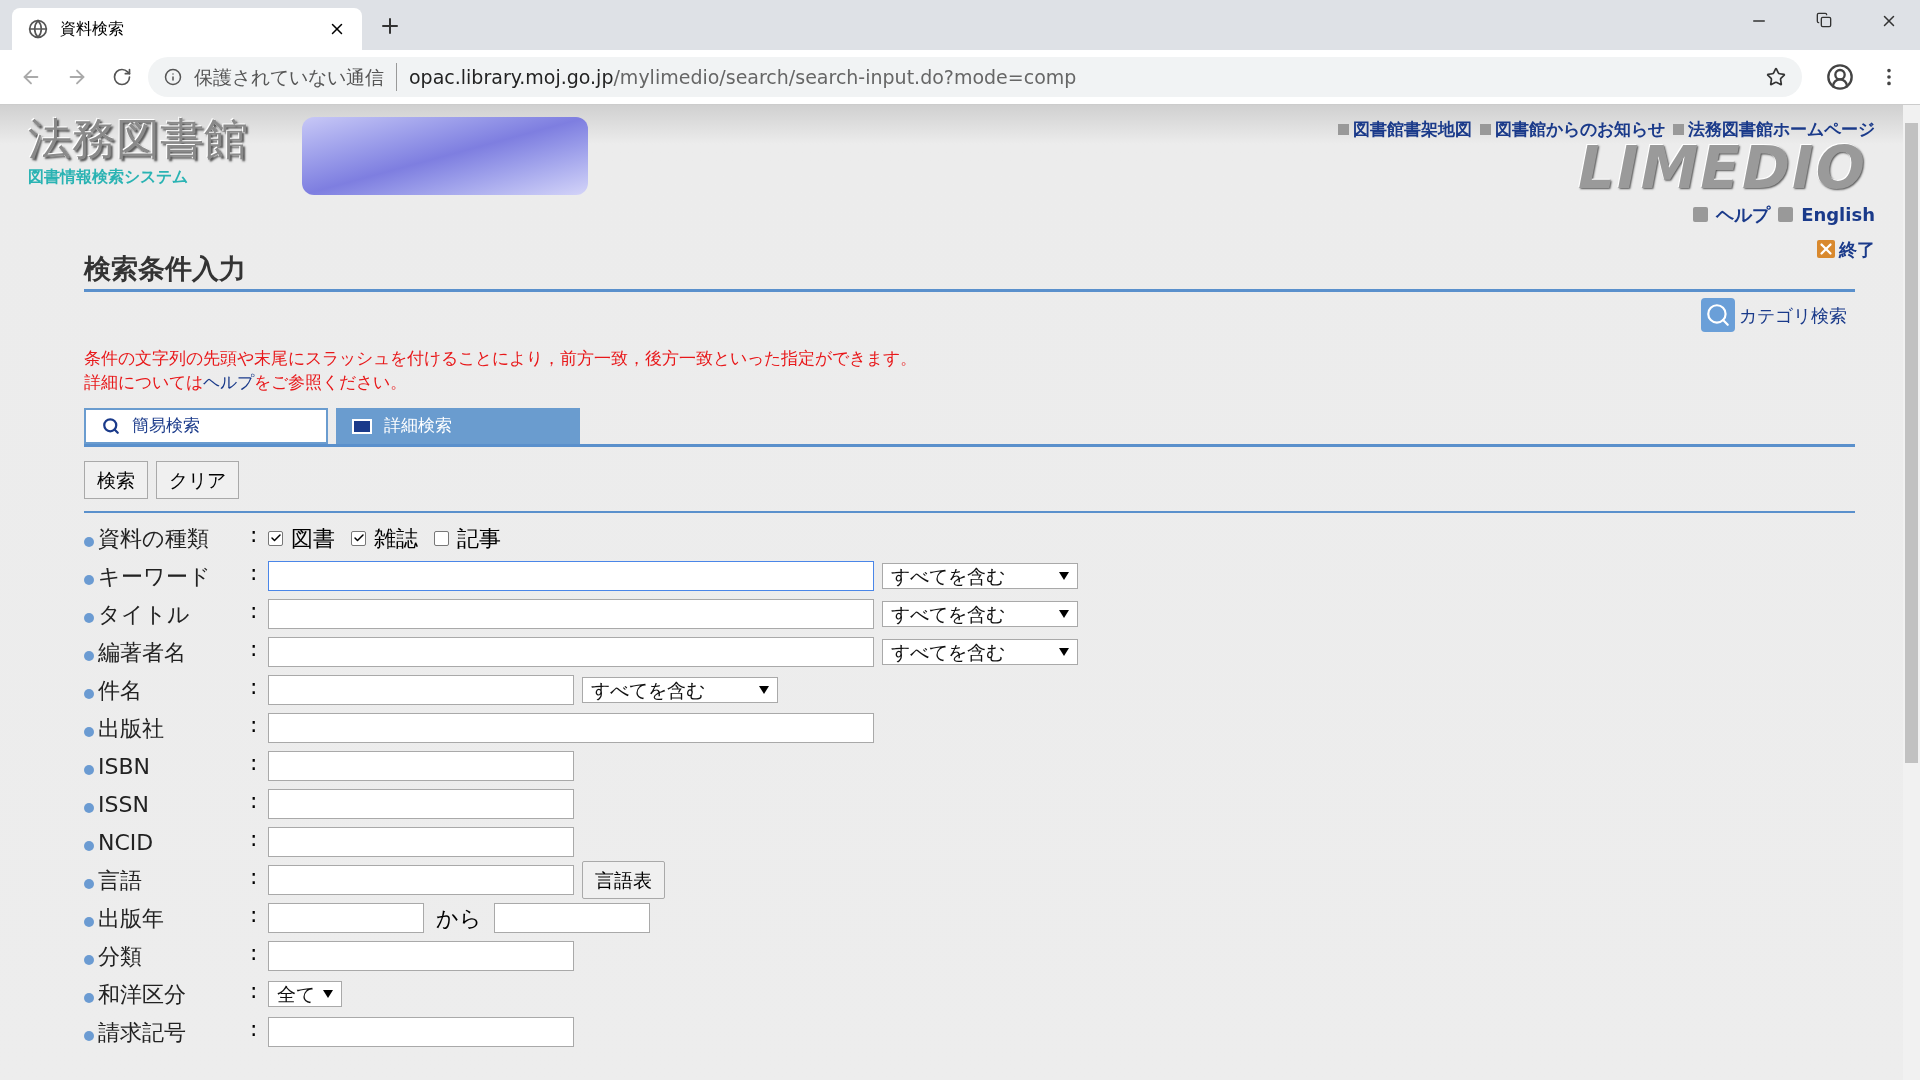  Describe the element at coordinates (154, 538) in the screenshot. I see `field-label: 資料の種類` at that location.